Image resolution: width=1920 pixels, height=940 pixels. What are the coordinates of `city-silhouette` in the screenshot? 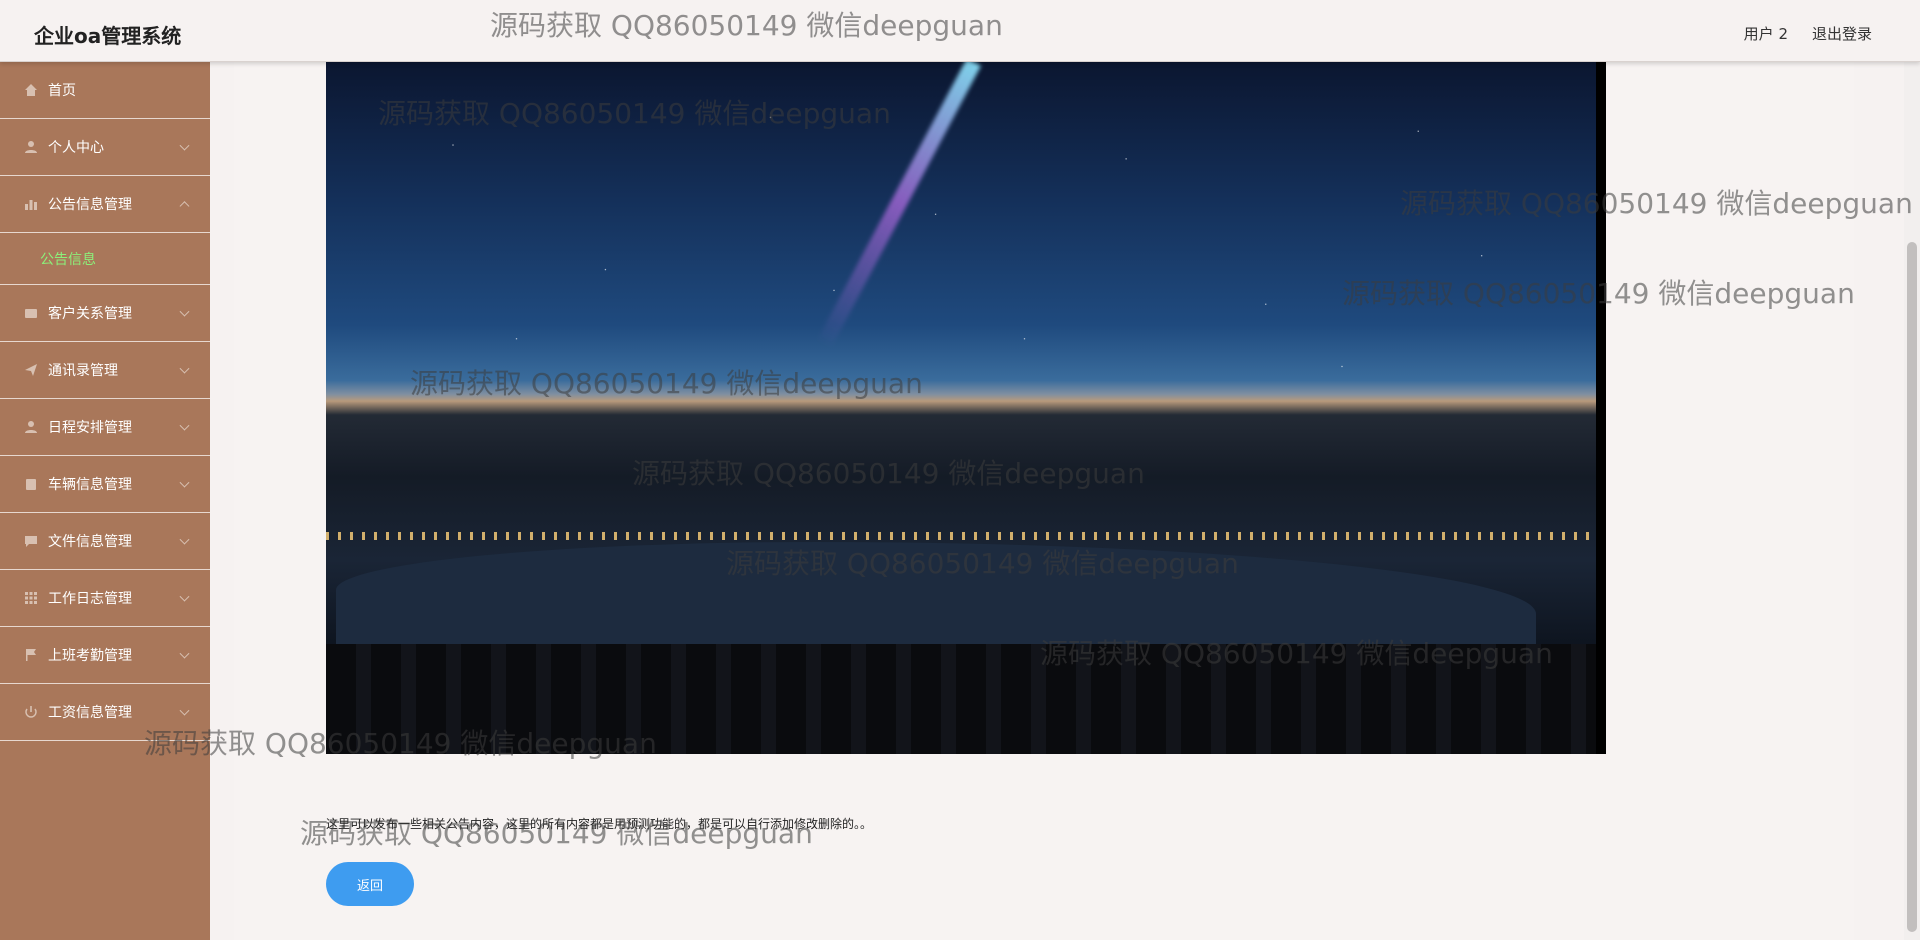 It's located at (961, 699).